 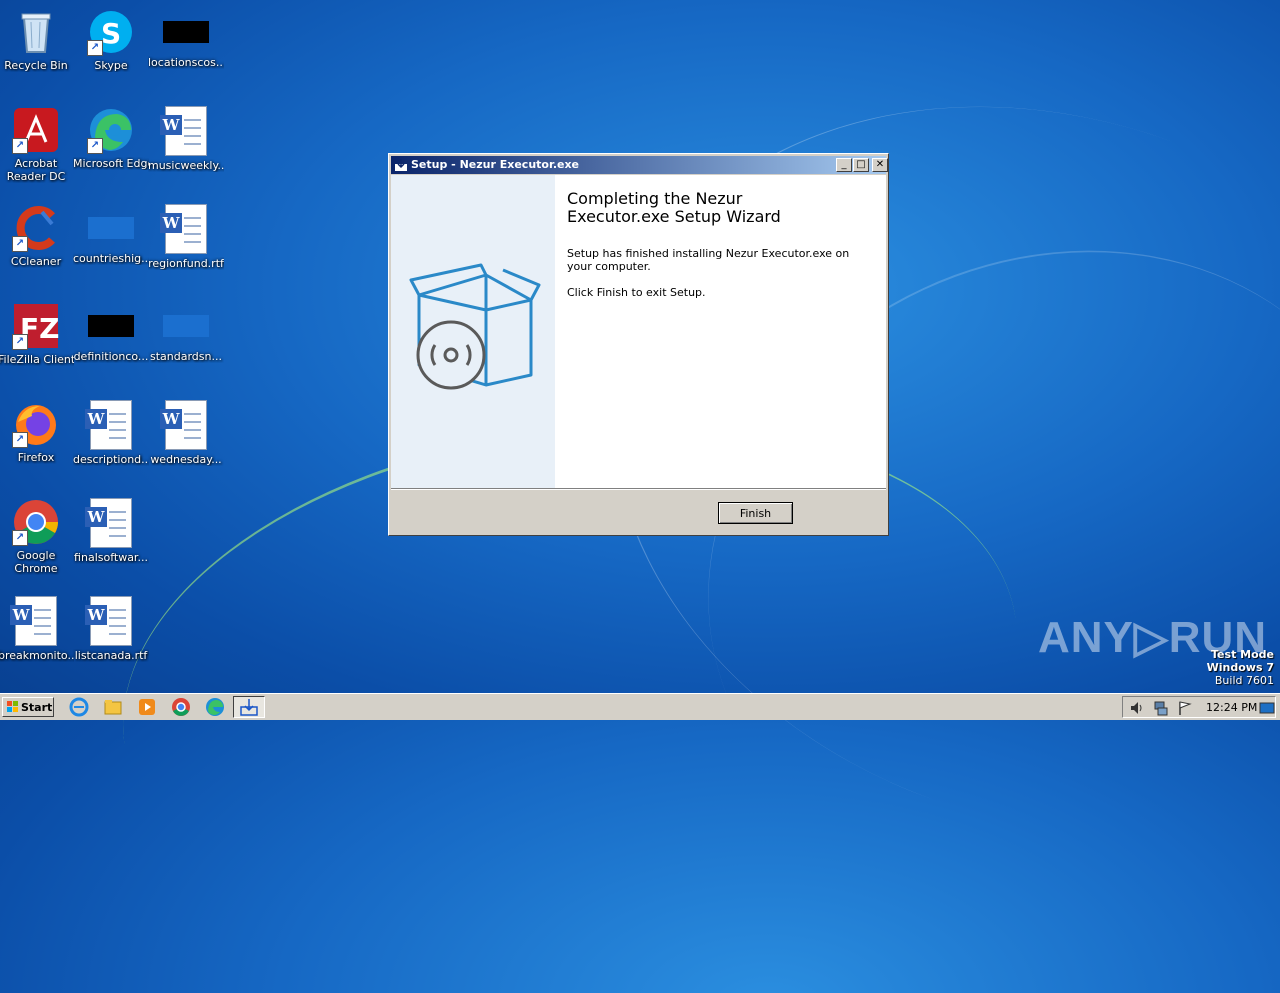 I want to click on show-desktop-icon, so click(x=1267, y=708).